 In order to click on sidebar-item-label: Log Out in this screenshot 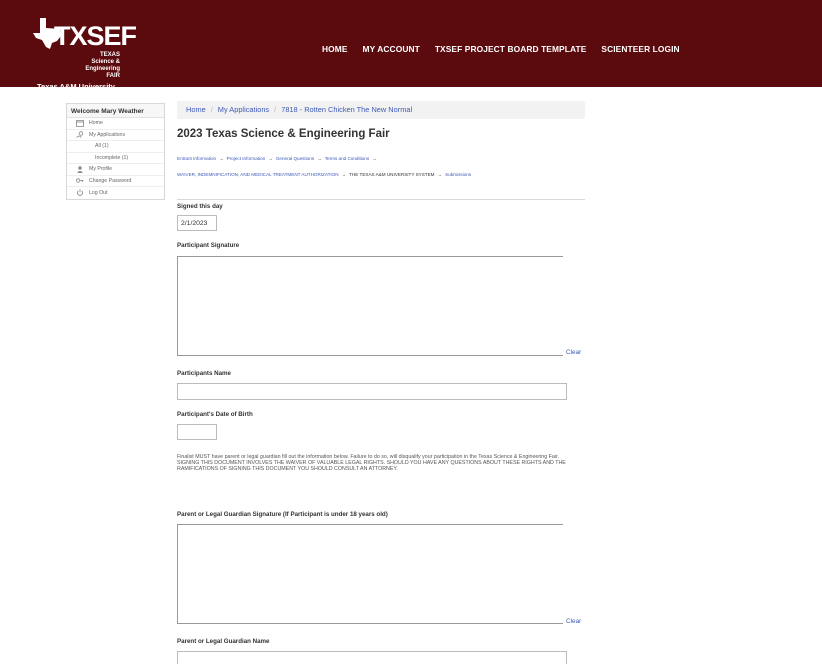, I will do `click(98, 192)`.